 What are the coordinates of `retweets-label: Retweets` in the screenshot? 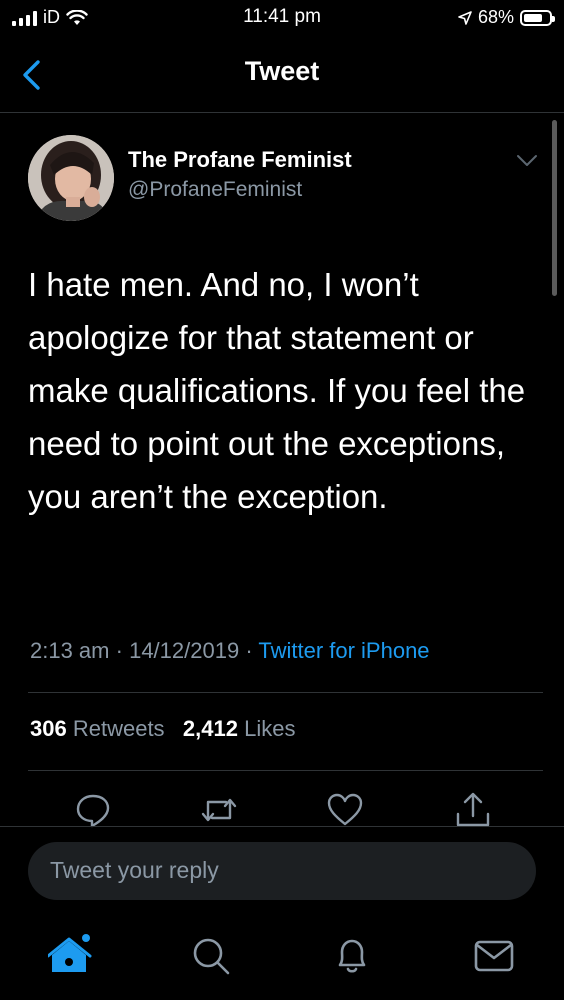 It's located at (118, 728).